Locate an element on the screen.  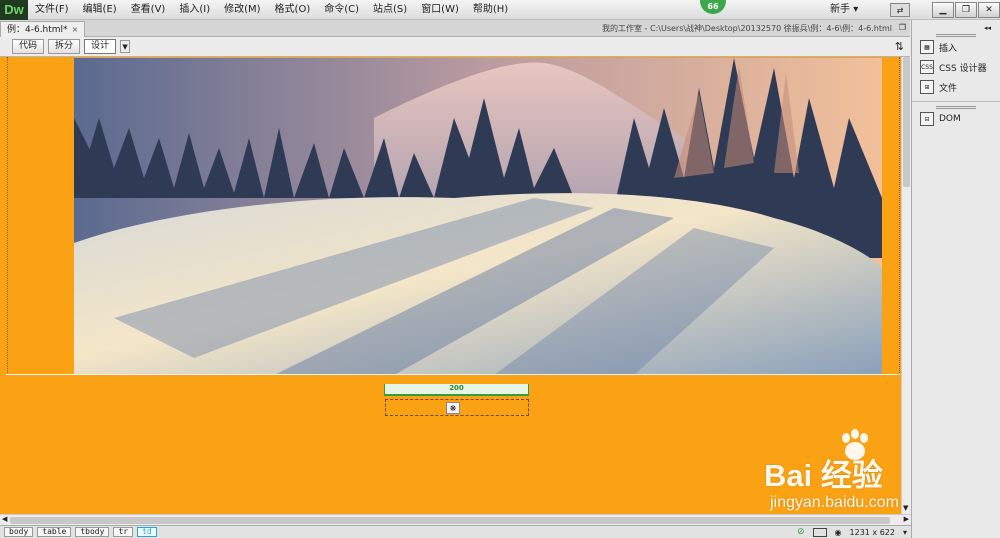
insert-icon: ▦ is located at coordinates (927, 47).